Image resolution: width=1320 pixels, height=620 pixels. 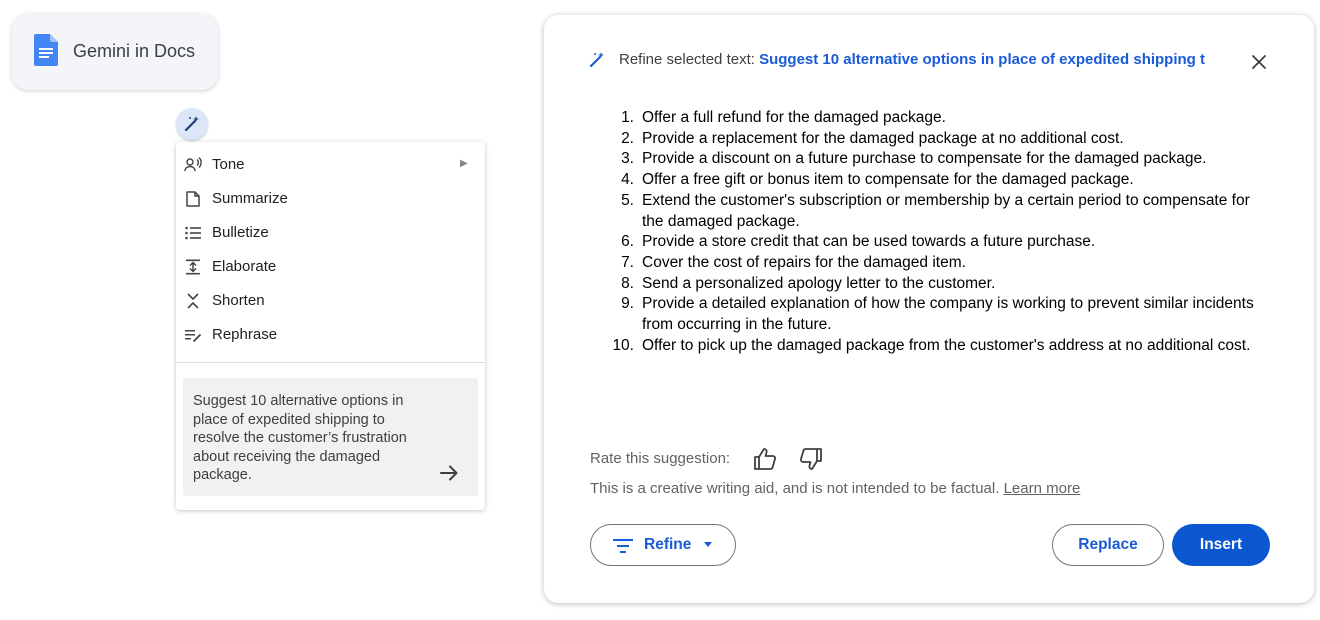 What do you see at coordinates (668, 544) in the screenshot?
I see `refine-label: Refine` at bounding box center [668, 544].